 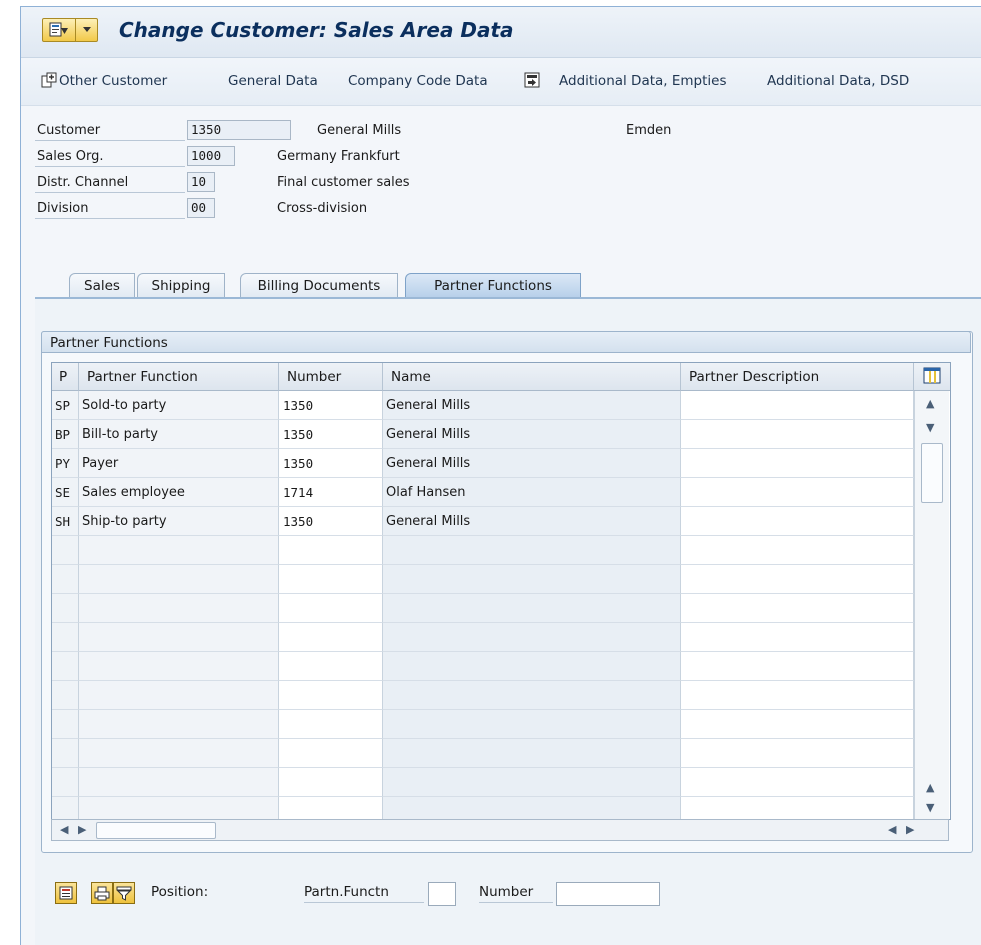 I want to click on print-button, so click(x=102, y=893).